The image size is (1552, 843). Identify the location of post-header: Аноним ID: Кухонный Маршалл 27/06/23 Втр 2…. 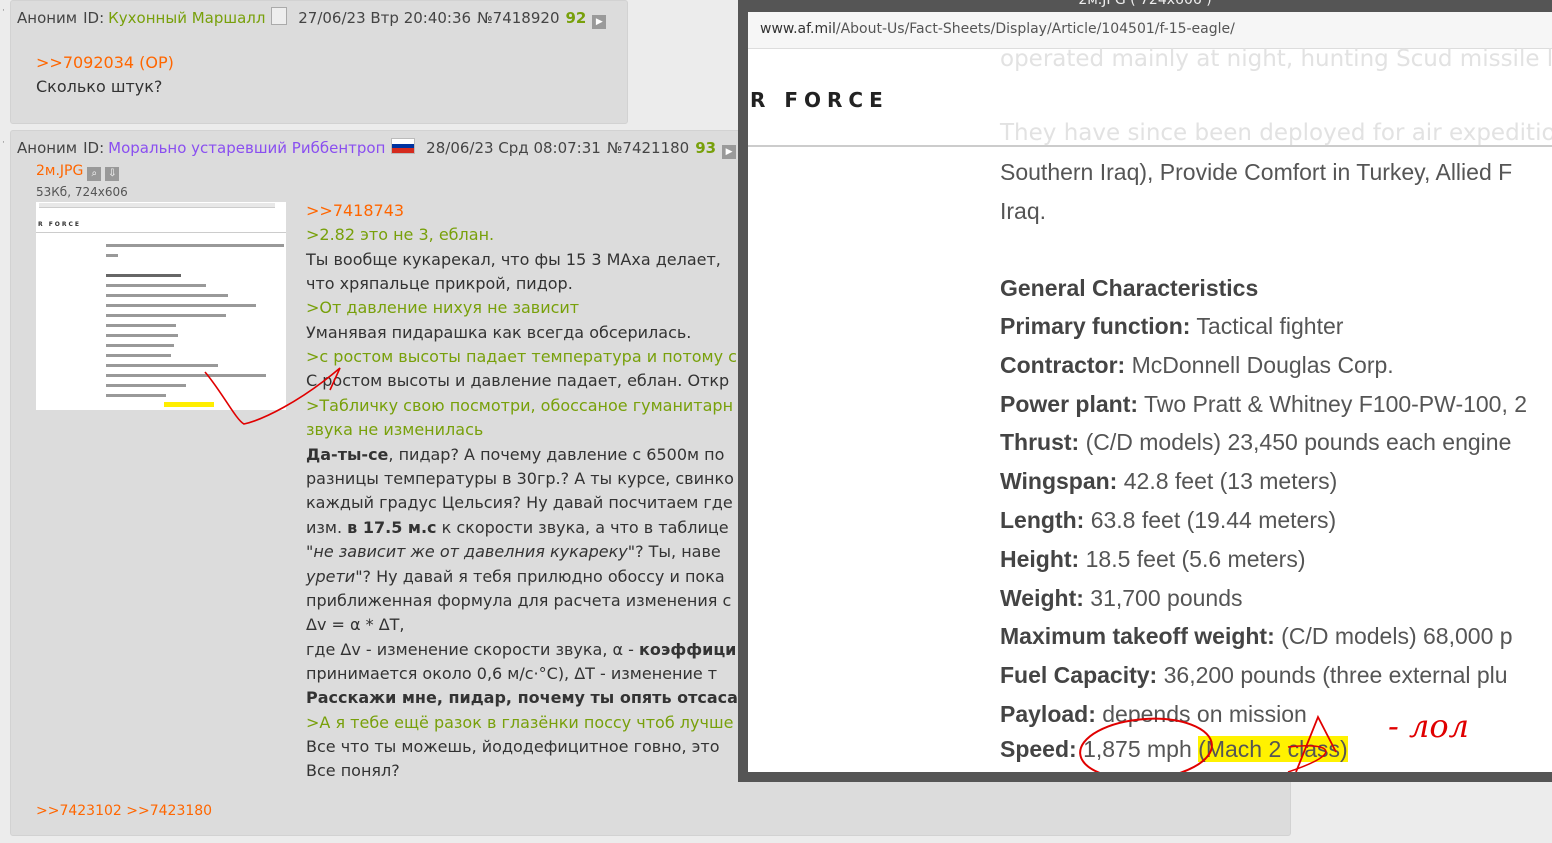
(314, 18).